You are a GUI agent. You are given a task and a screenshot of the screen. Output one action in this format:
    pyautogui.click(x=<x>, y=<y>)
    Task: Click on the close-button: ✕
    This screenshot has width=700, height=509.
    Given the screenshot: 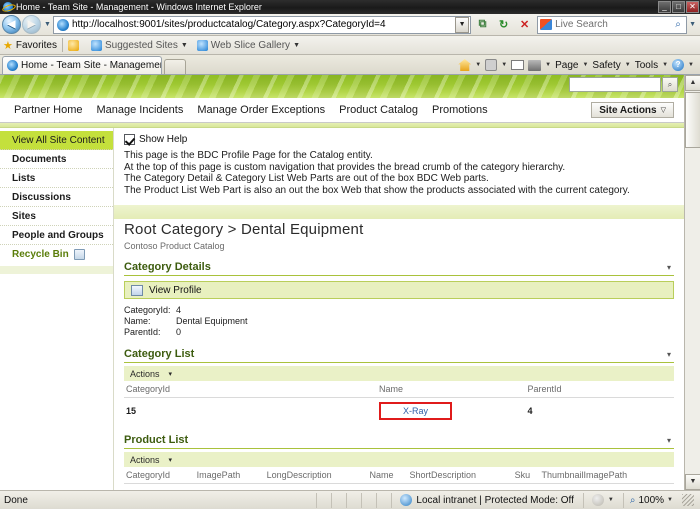 What is the action you would take?
    pyautogui.click(x=692, y=7)
    